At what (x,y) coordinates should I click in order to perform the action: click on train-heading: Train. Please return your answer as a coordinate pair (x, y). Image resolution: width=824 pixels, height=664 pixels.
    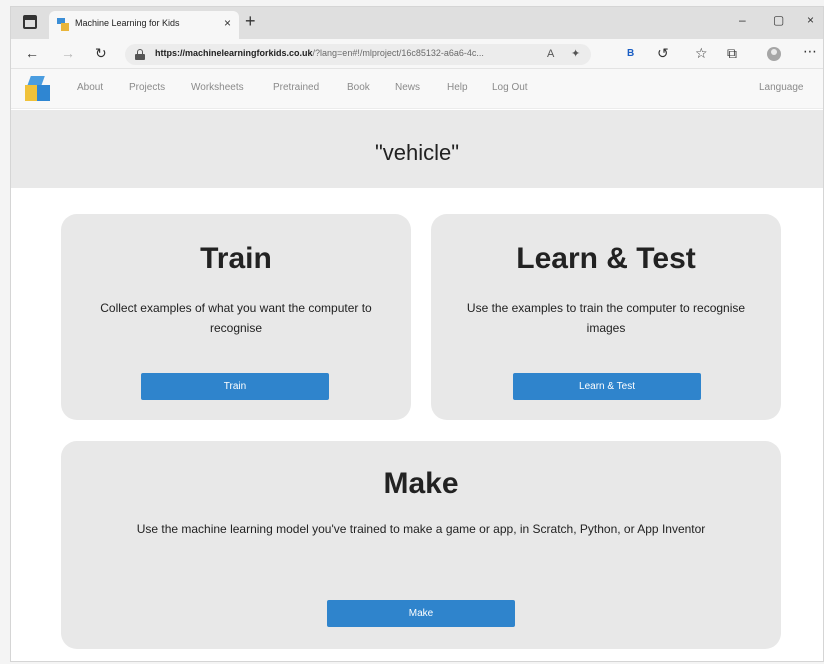
    Looking at the image, I should click on (236, 258).